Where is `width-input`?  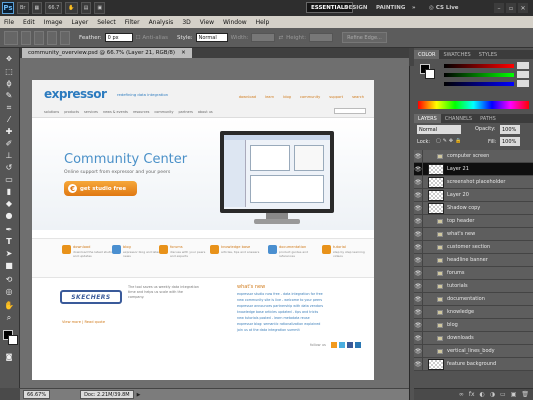 width-input is located at coordinates (263, 37).